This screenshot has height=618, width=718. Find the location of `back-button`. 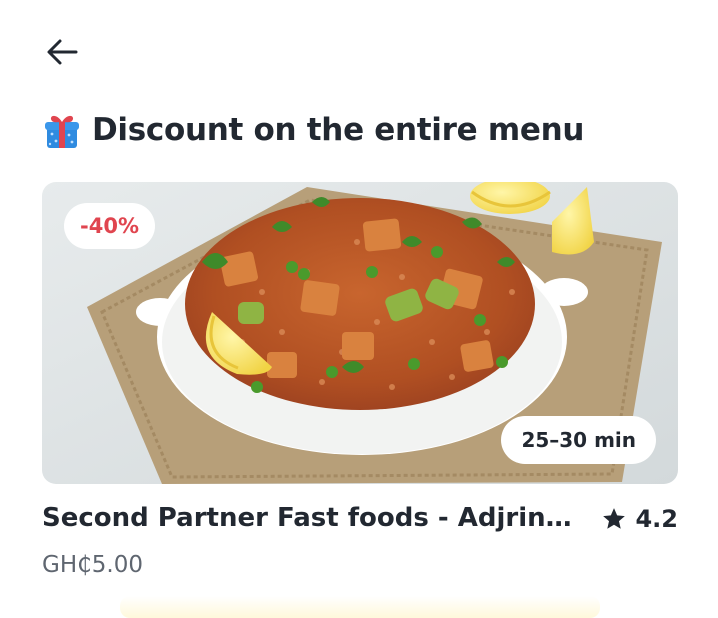

back-button is located at coordinates (62, 52).